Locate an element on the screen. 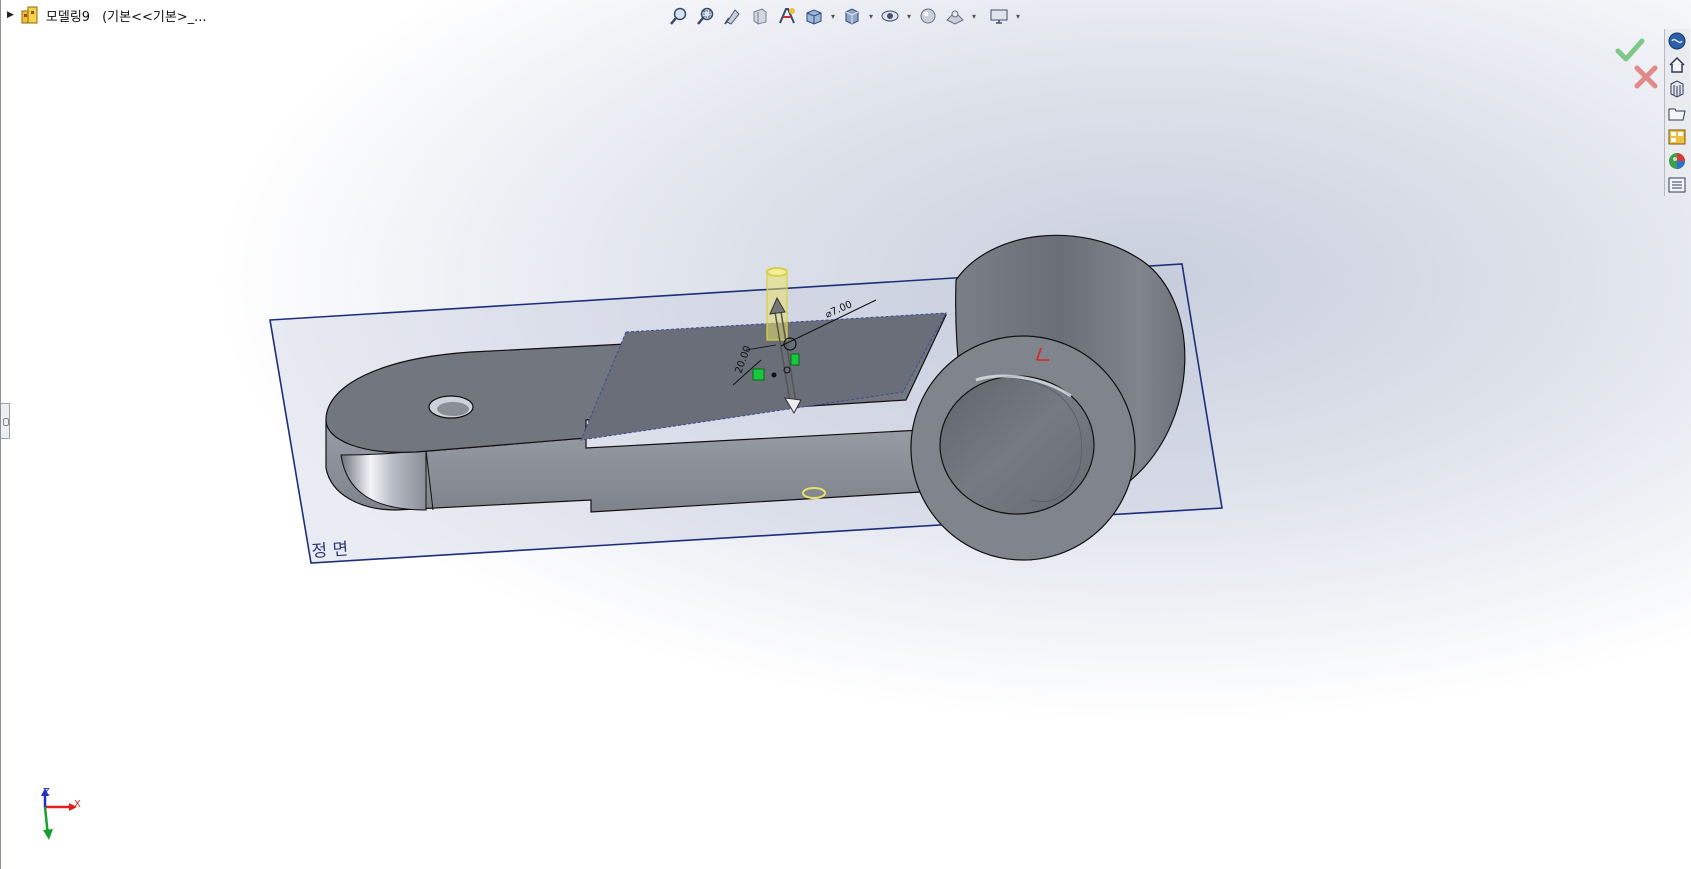 The image size is (1691, 869). front-plane-label: 정 면 is located at coordinates (330, 550).